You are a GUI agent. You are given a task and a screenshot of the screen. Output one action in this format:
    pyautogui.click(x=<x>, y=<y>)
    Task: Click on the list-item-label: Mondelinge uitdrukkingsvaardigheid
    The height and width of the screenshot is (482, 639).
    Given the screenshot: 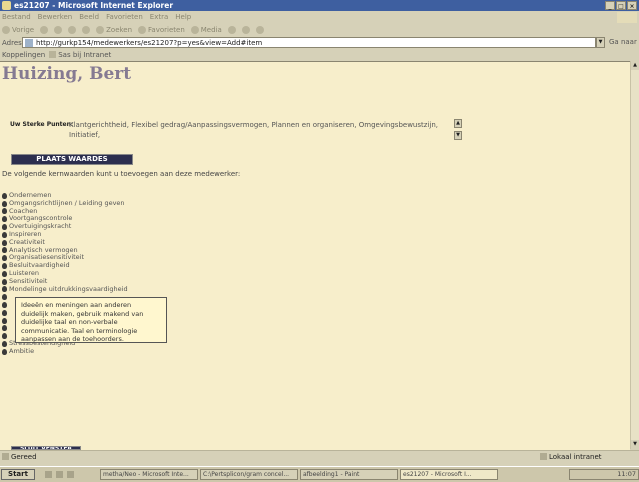 What is the action you would take?
    pyautogui.click(x=68, y=288)
    